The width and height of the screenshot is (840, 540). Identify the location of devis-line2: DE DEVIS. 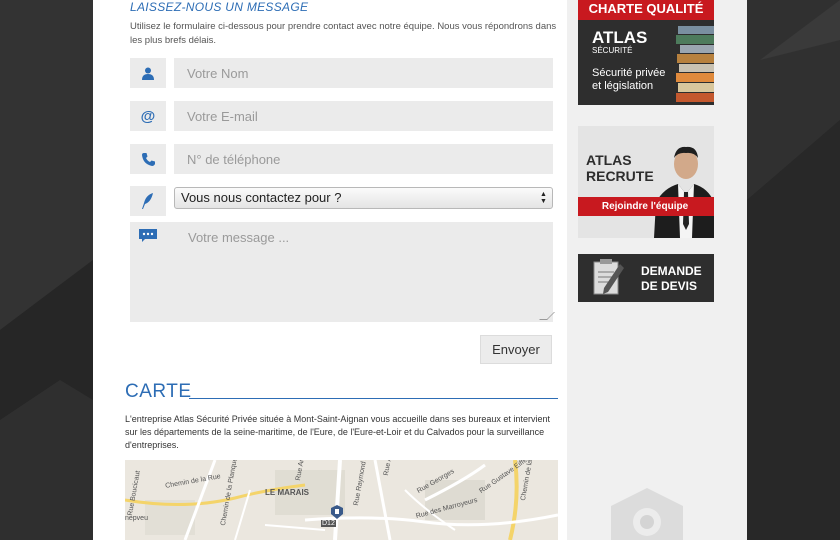
(669, 286).